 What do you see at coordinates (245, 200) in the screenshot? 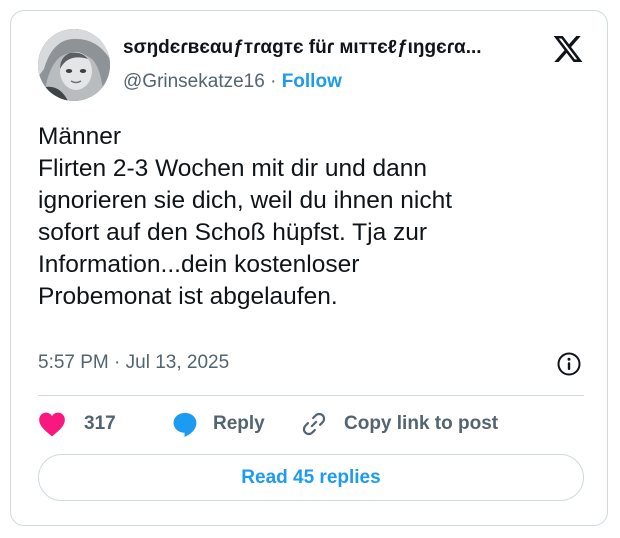
I see `tweet-text-line: ignorieren sie dich, weil du ihnen nicht` at bounding box center [245, 200].